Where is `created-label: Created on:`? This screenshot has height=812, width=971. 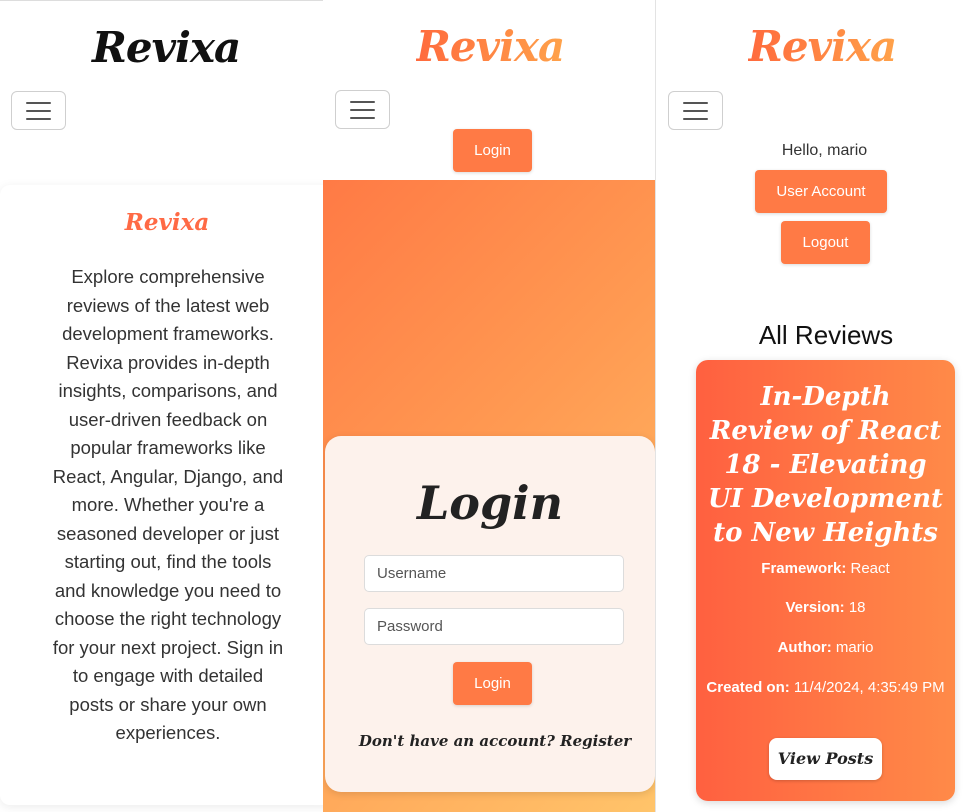
created-label: Created on: is located at coordinates (748, 687).